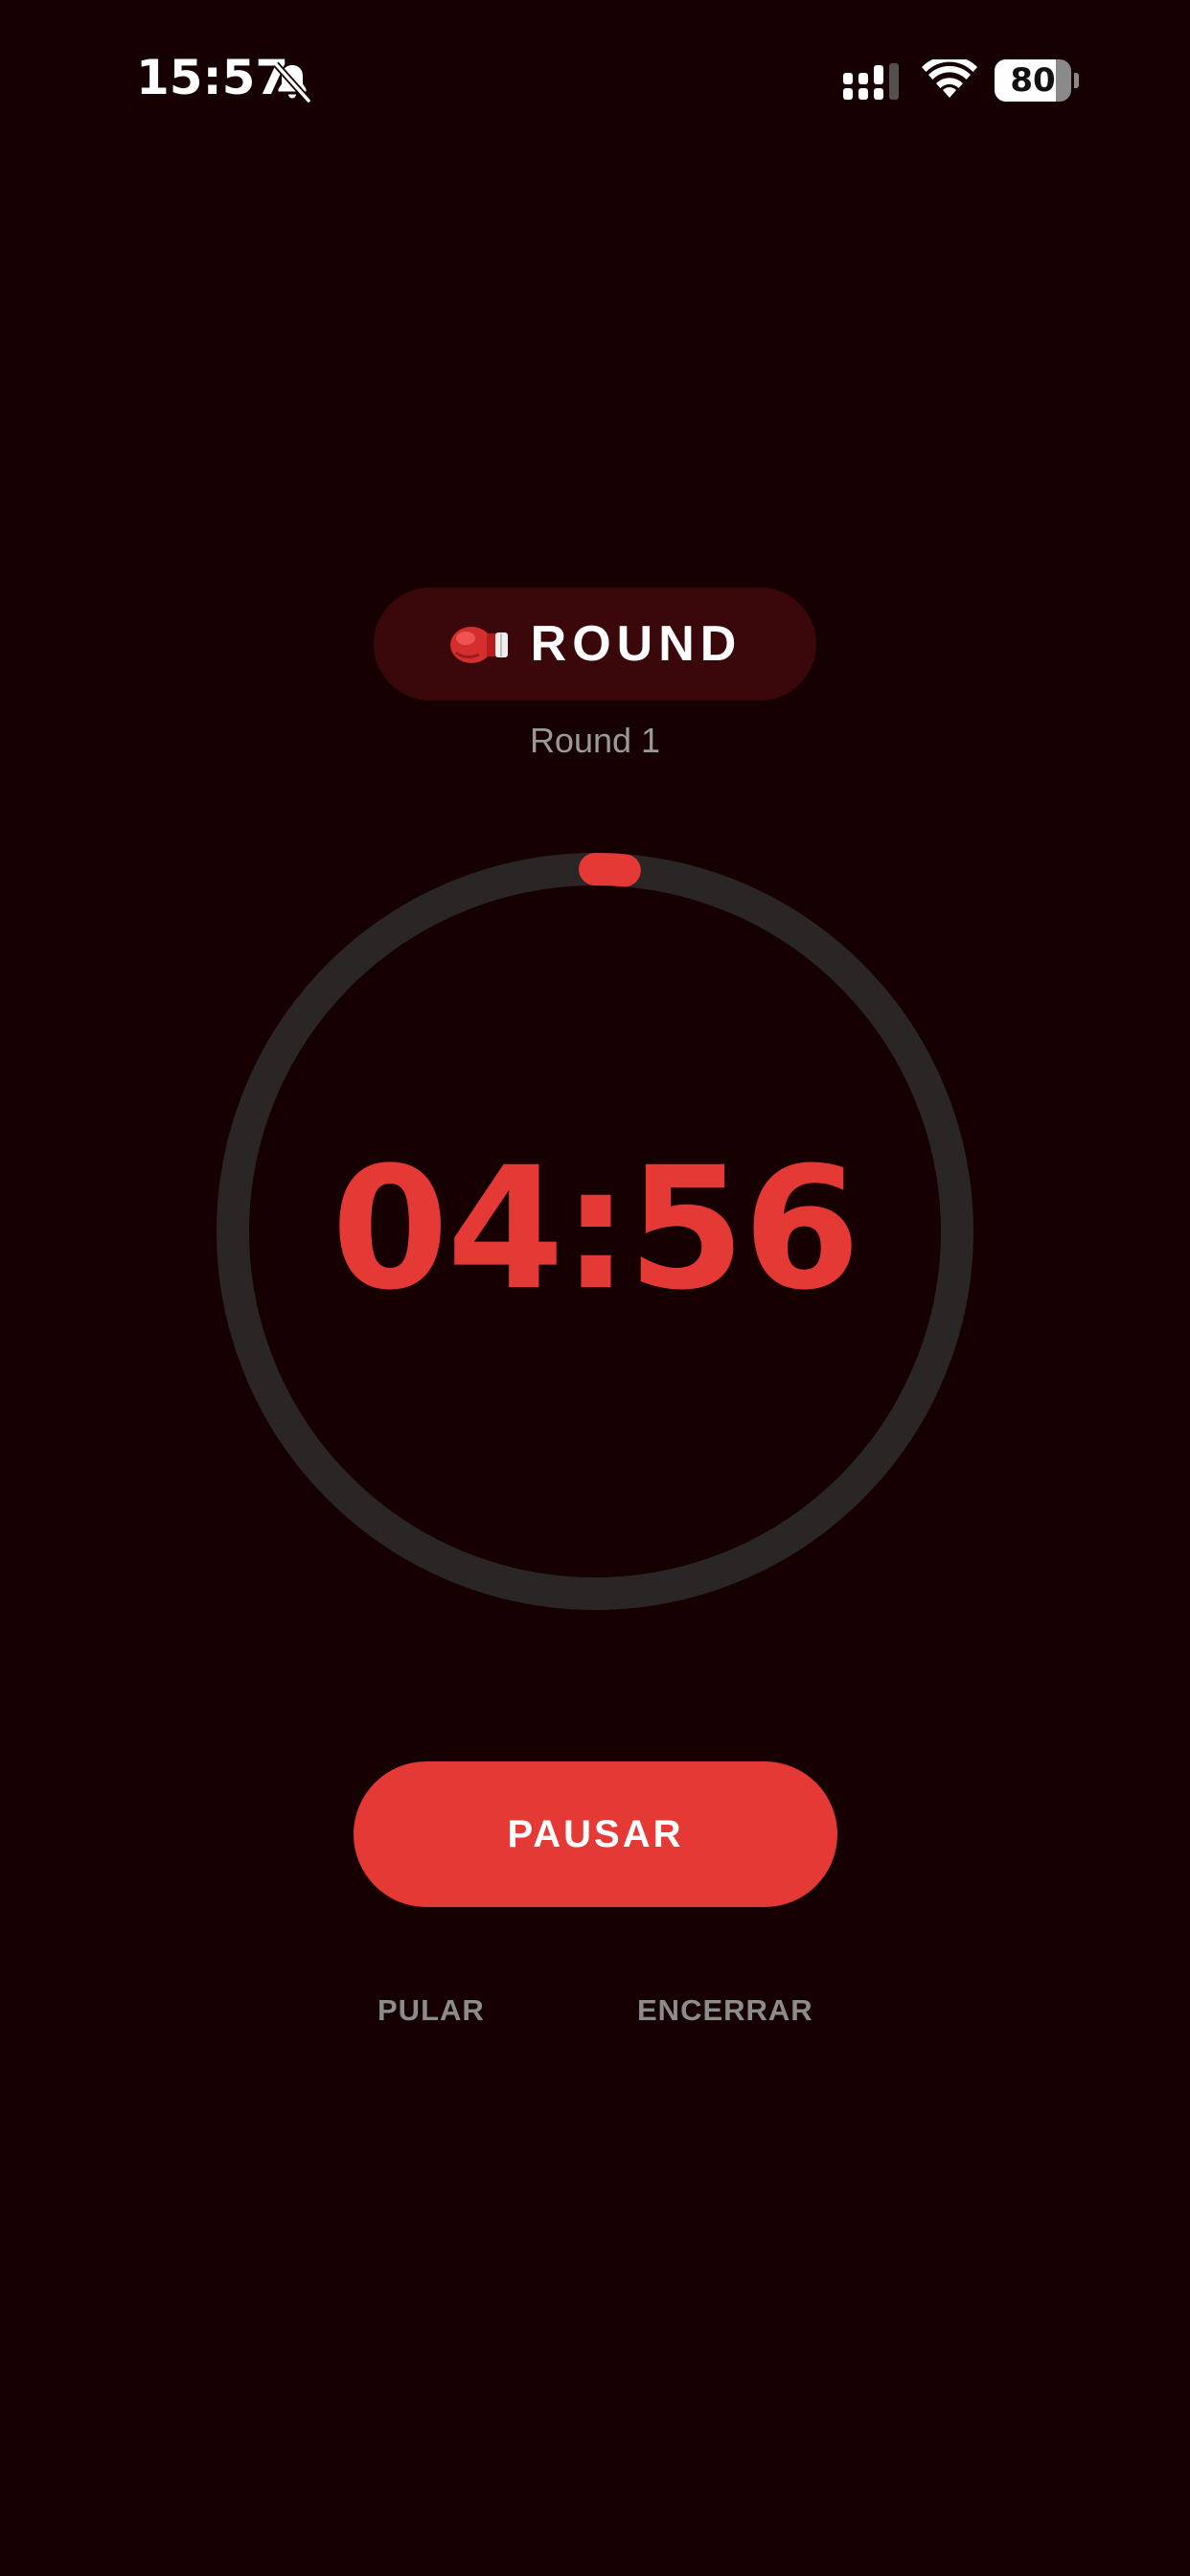  I want to click on battery-icon: 80, so click(1037, 80).